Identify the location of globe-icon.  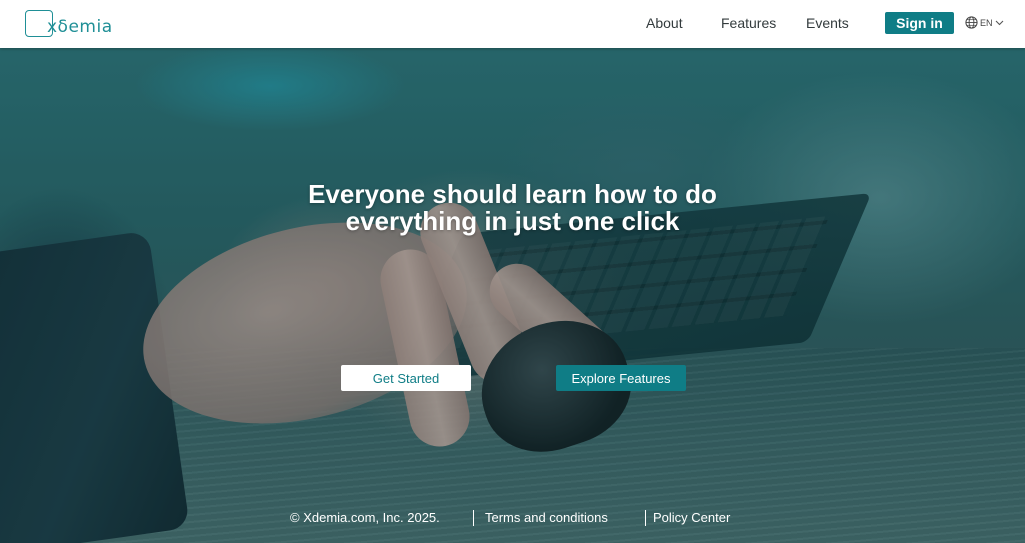
(971, 22).